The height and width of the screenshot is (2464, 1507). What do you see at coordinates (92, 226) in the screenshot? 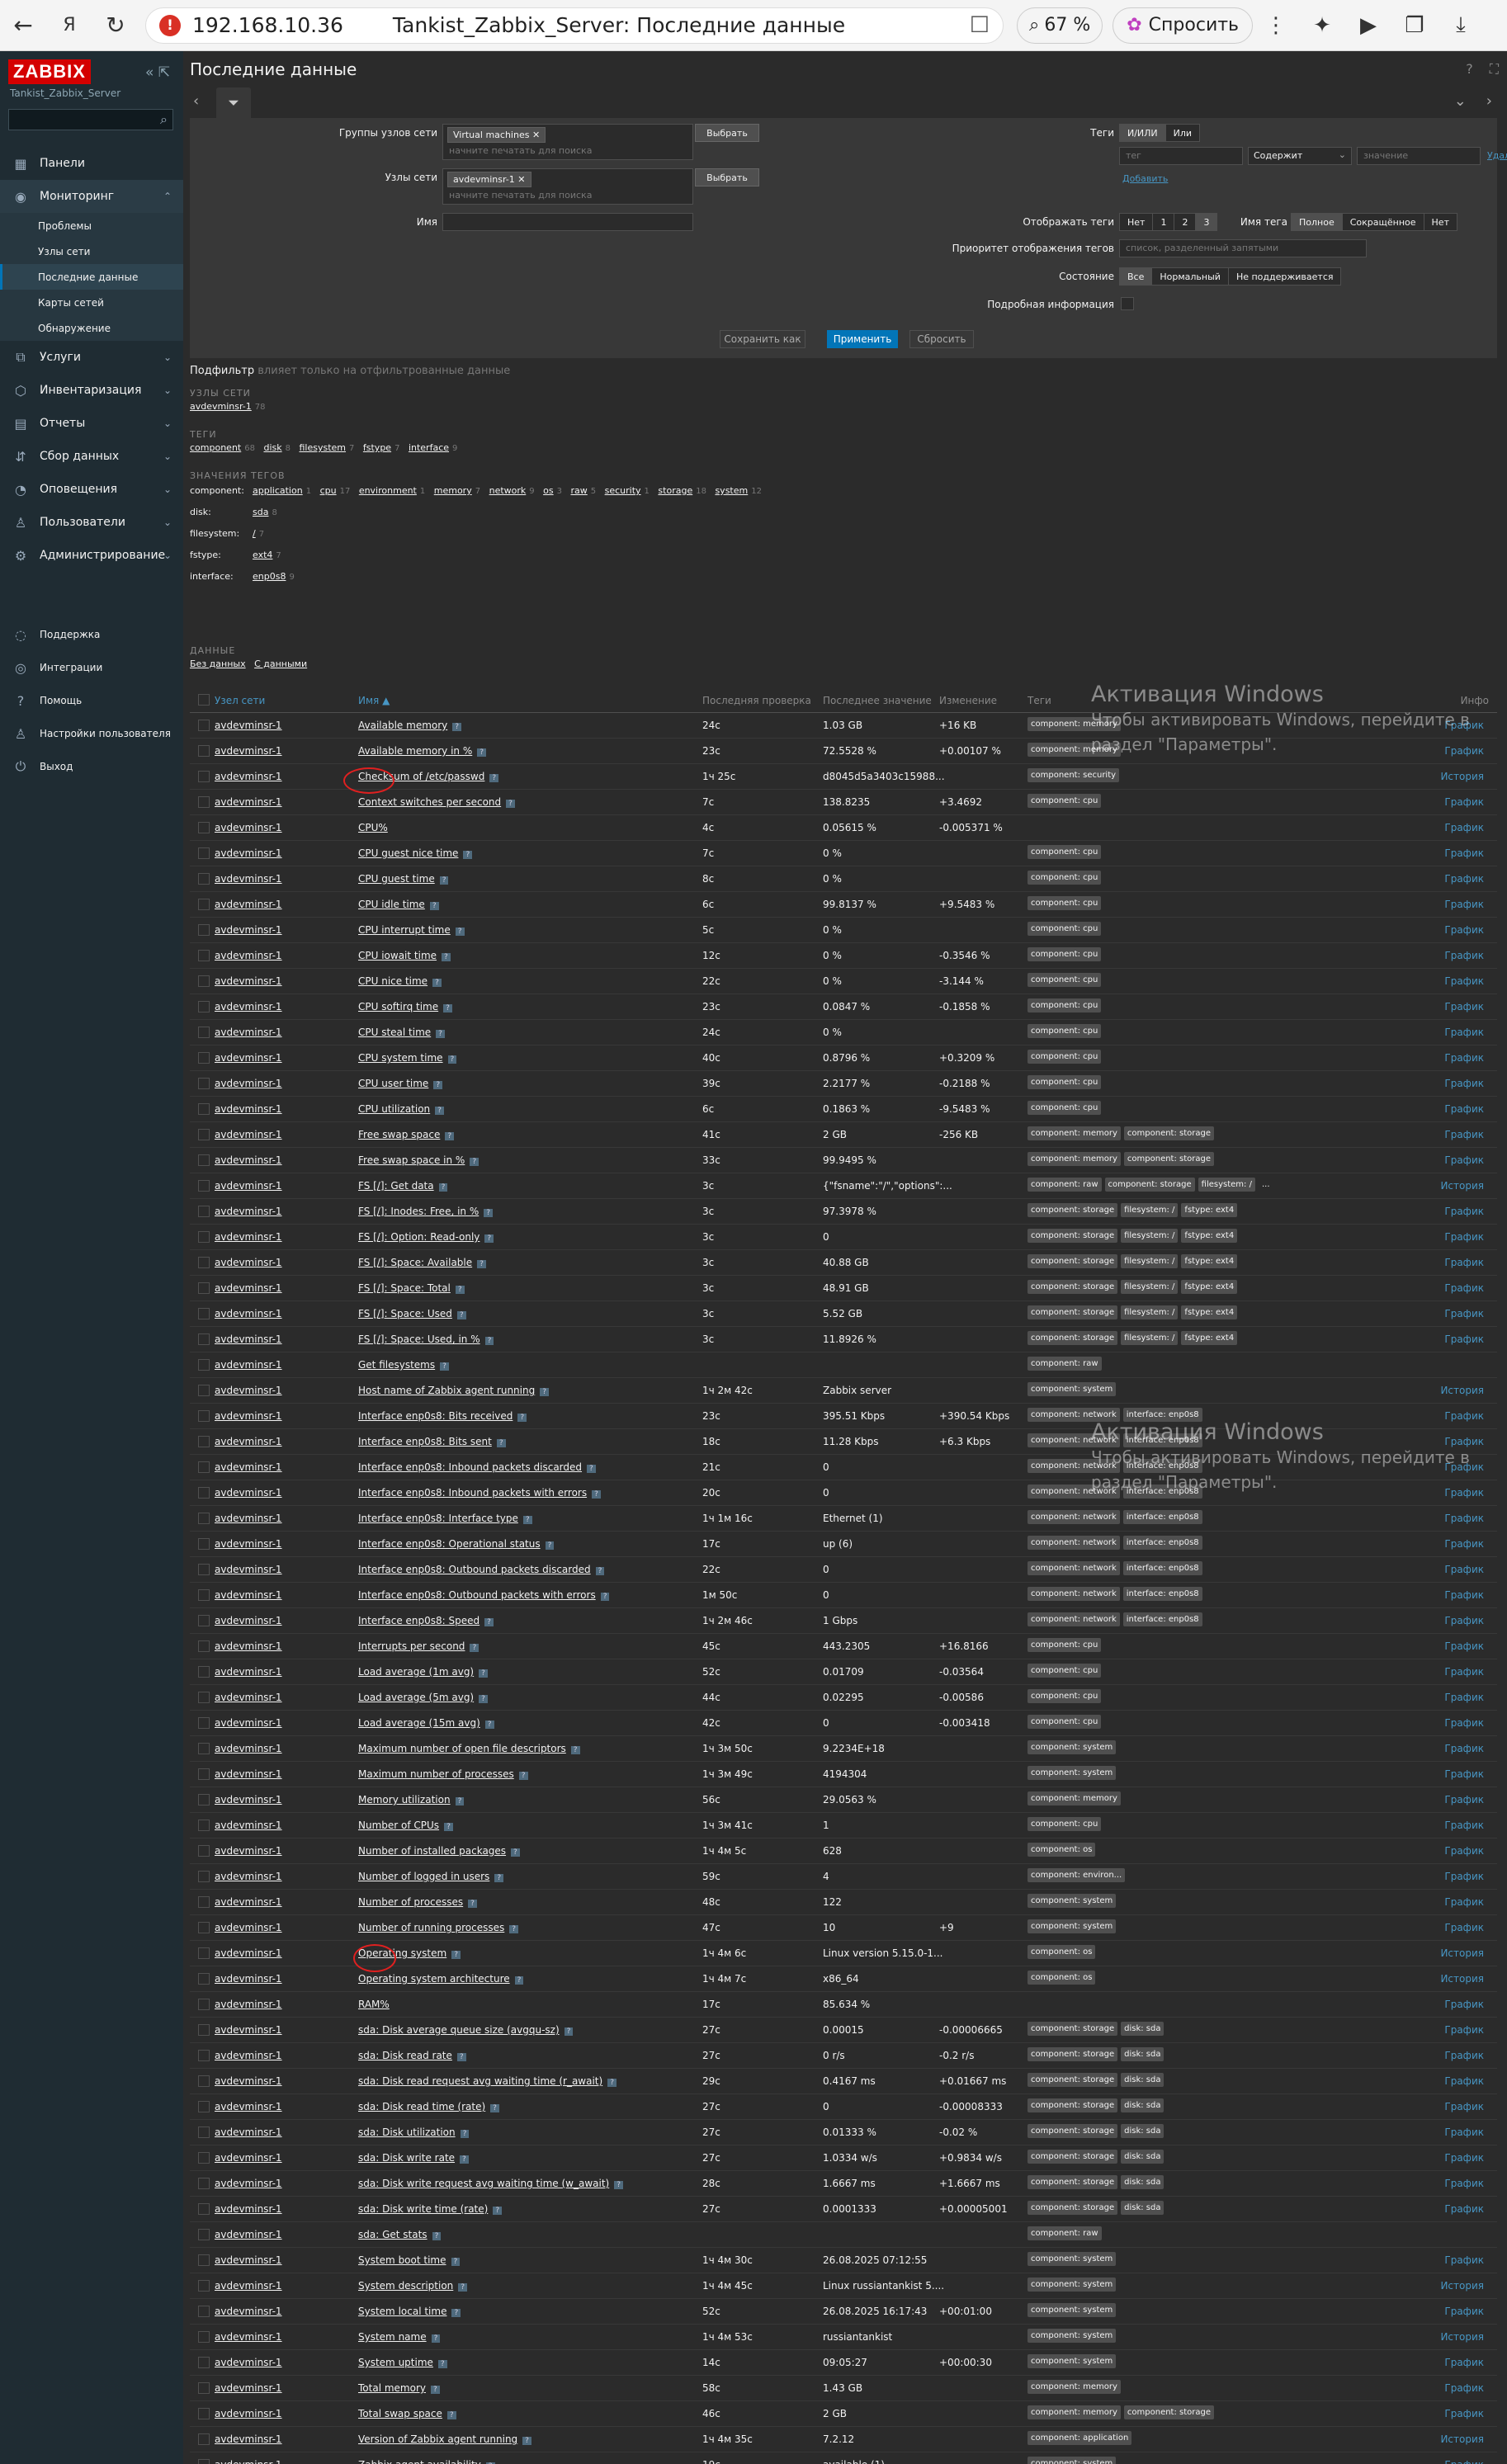
I see `submenu-problems: Проблемы` at bounding box center [92, 226].